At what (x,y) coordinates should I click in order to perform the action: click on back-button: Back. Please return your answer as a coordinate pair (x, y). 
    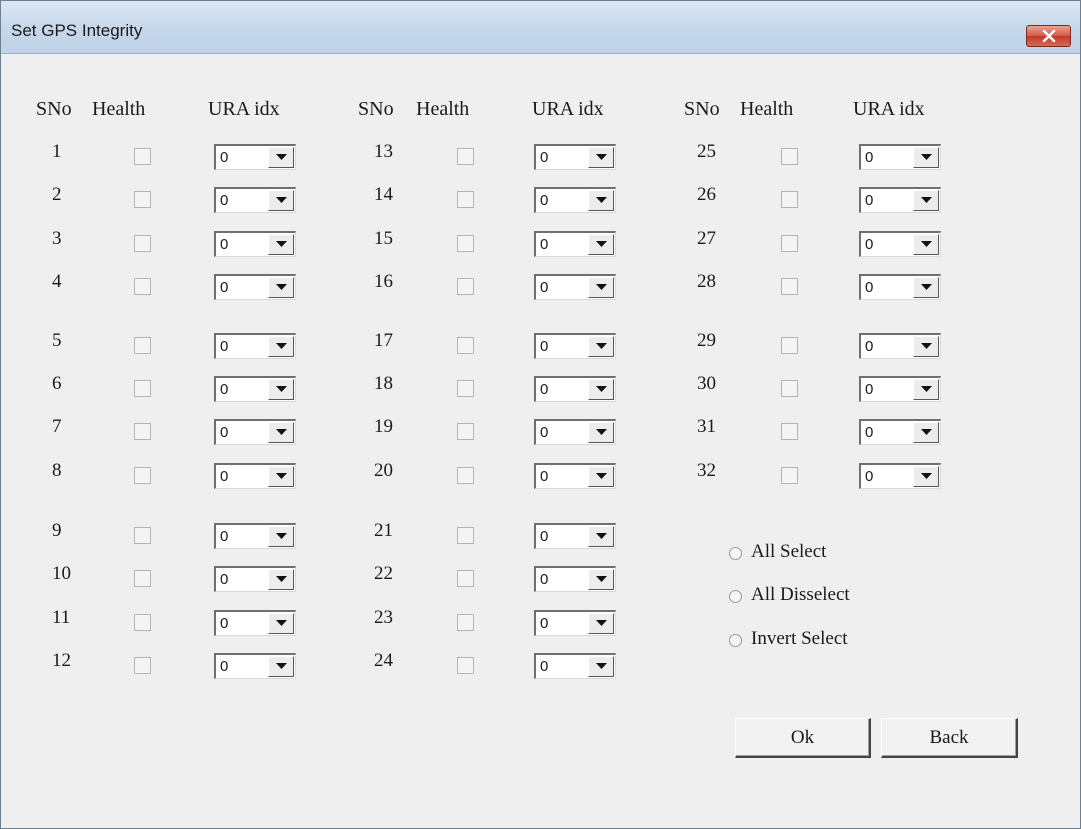
    Looking at the image, I should click on (949, 738).